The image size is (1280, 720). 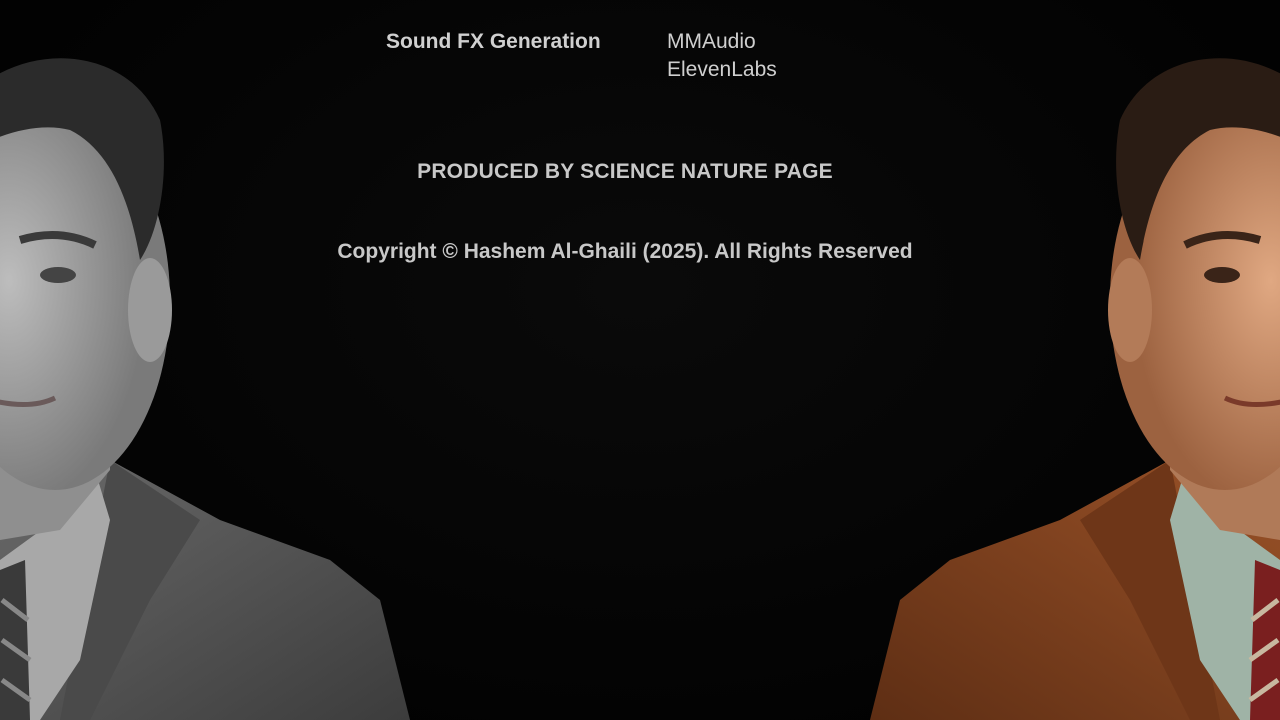 What do you see at coordinates (625, 171) in the screenshot?
I see `producer-line: PRODUCED BY SCIENCE NATURE PAGE` at bounding box center [625, 171].